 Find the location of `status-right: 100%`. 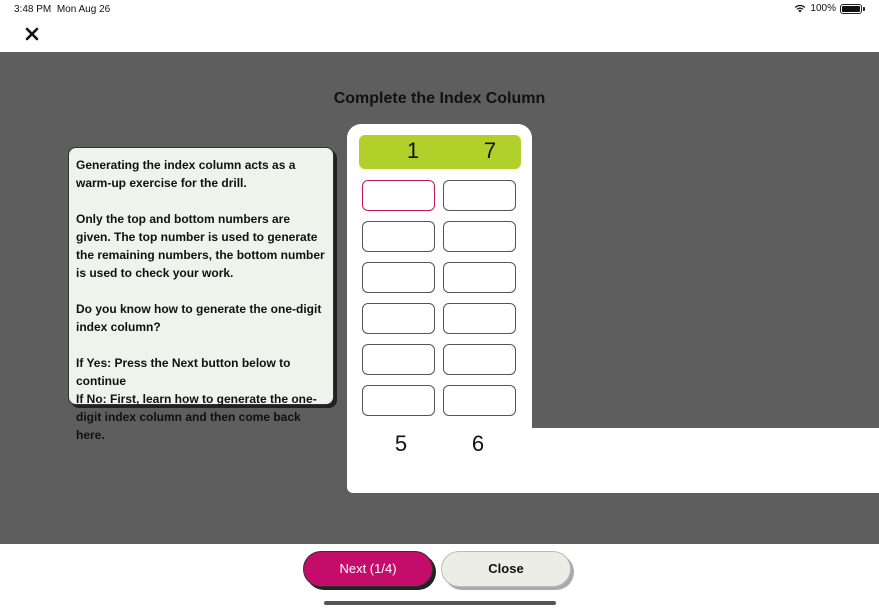

status-right: 100% is located at coordinates (829, 8).